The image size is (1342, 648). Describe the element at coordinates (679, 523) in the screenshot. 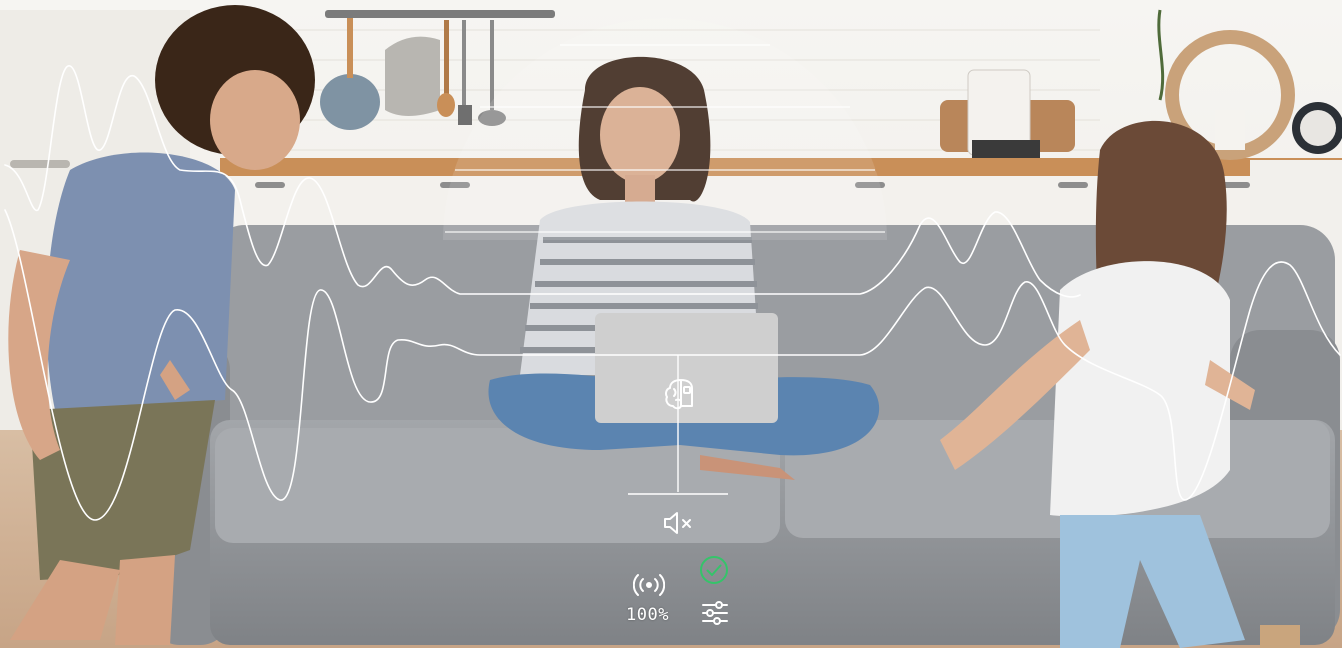

I see `speaker-mute-icon` at that location.